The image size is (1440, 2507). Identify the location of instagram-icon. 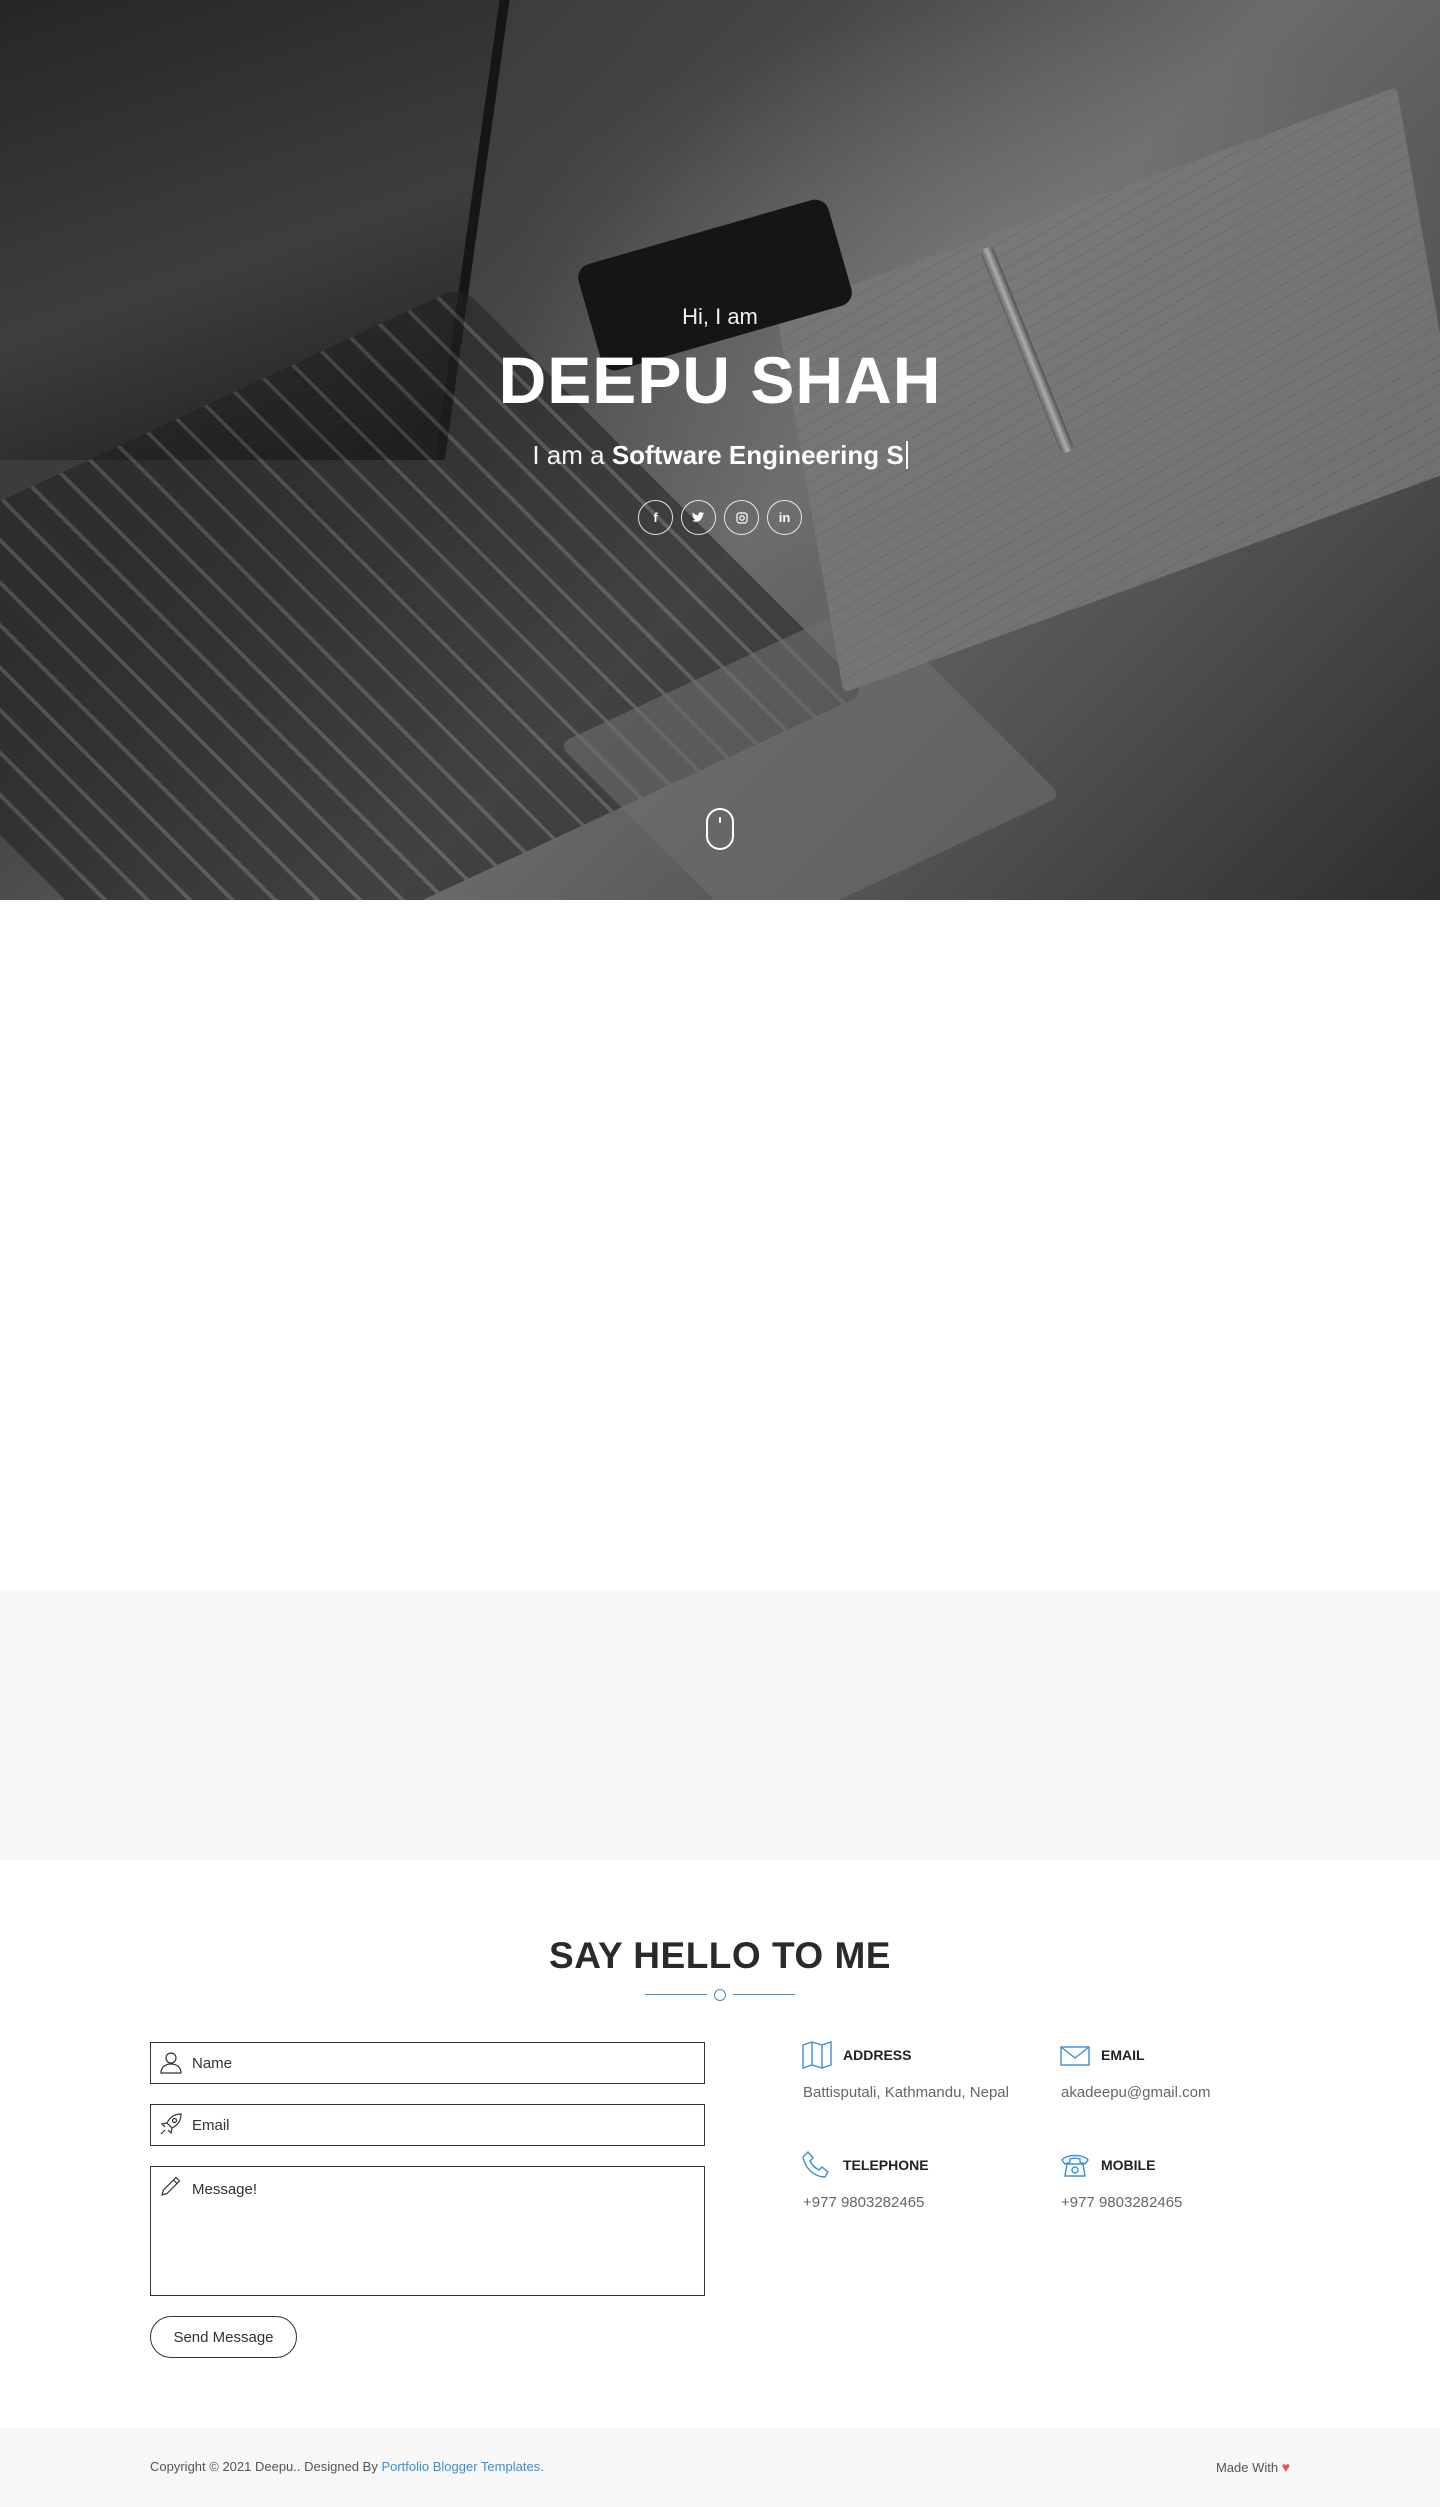
(741, 517).